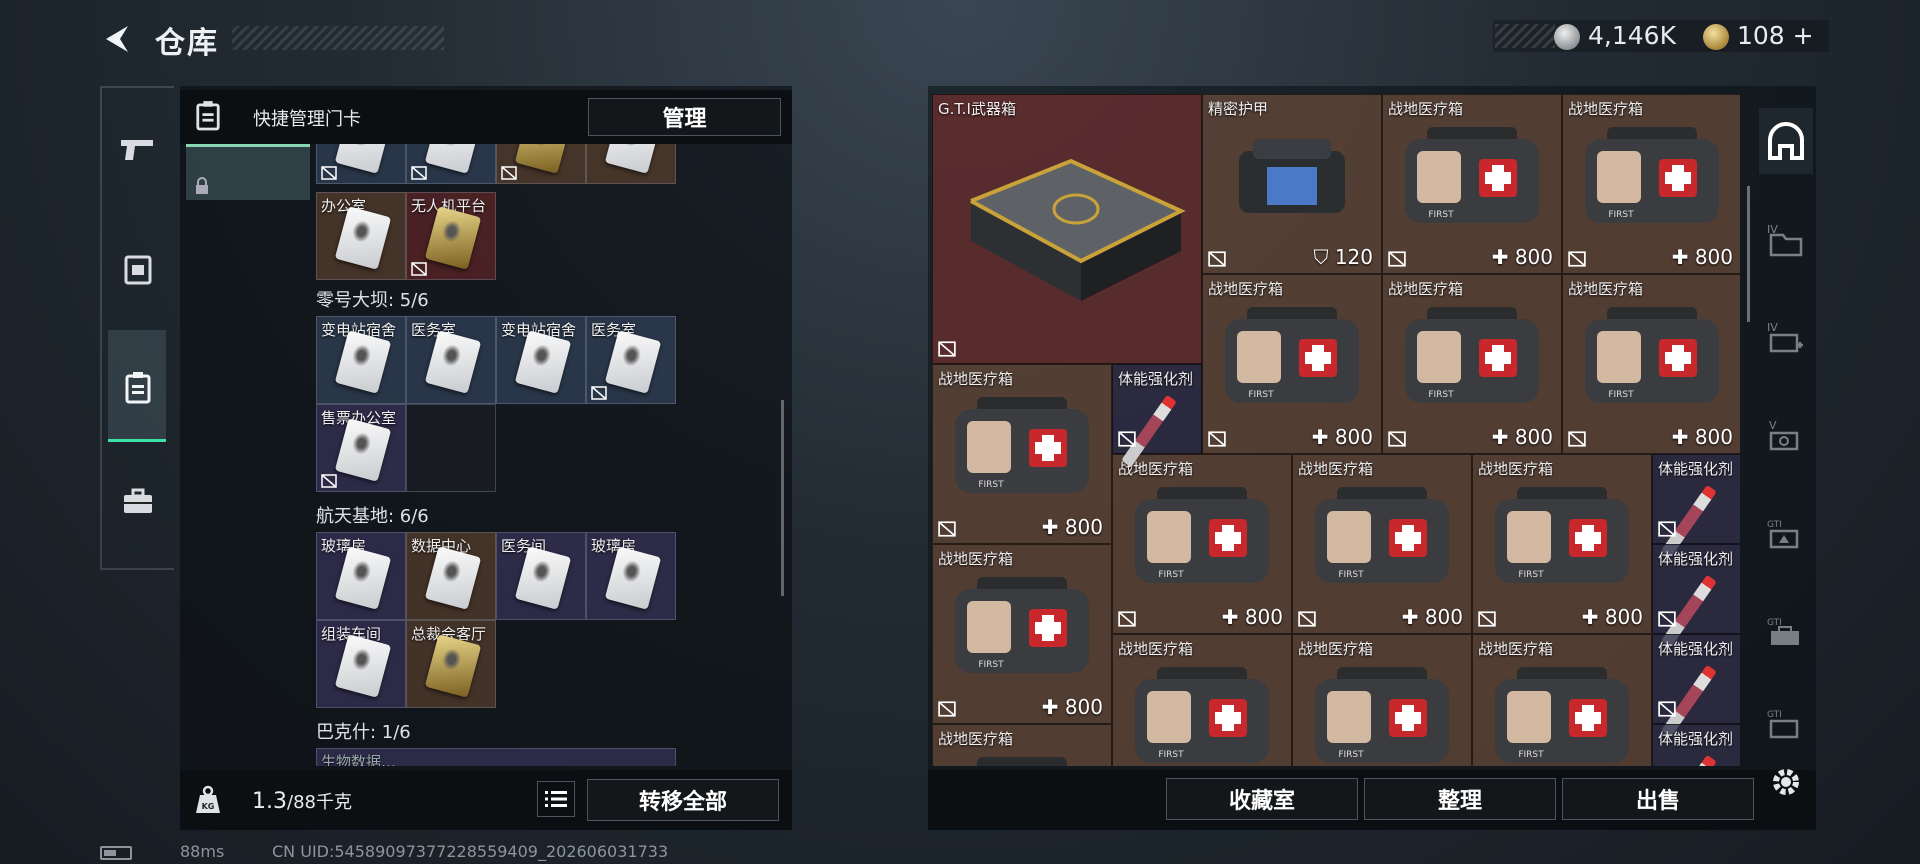 The width and height of the screenshot is (1920, 864). Describe the element at coordinates (138, 502) in the screenshot. I see `nav-briefcase` at that location.